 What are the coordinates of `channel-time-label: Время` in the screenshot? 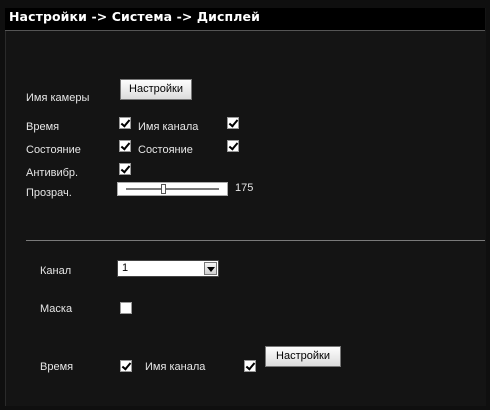 It's located at (57, 367).